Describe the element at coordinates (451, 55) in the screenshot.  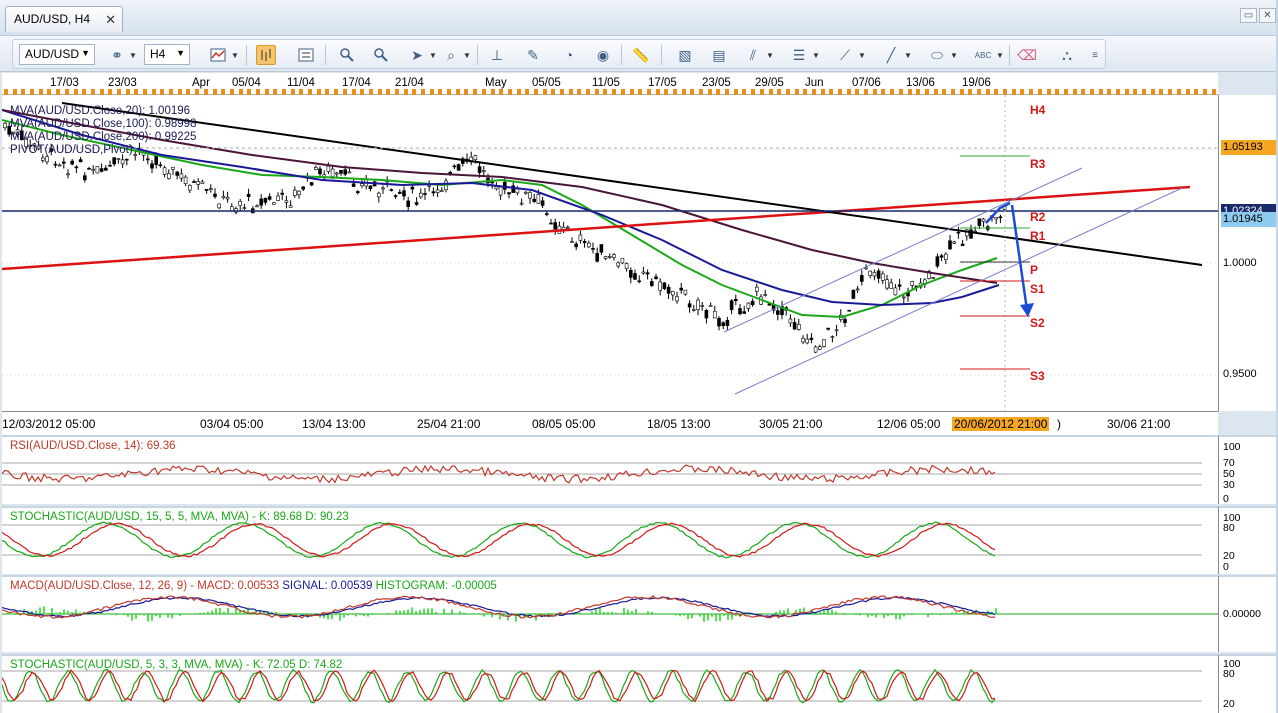
I see `crosshair-zoom-icon: ⌕` at that location.